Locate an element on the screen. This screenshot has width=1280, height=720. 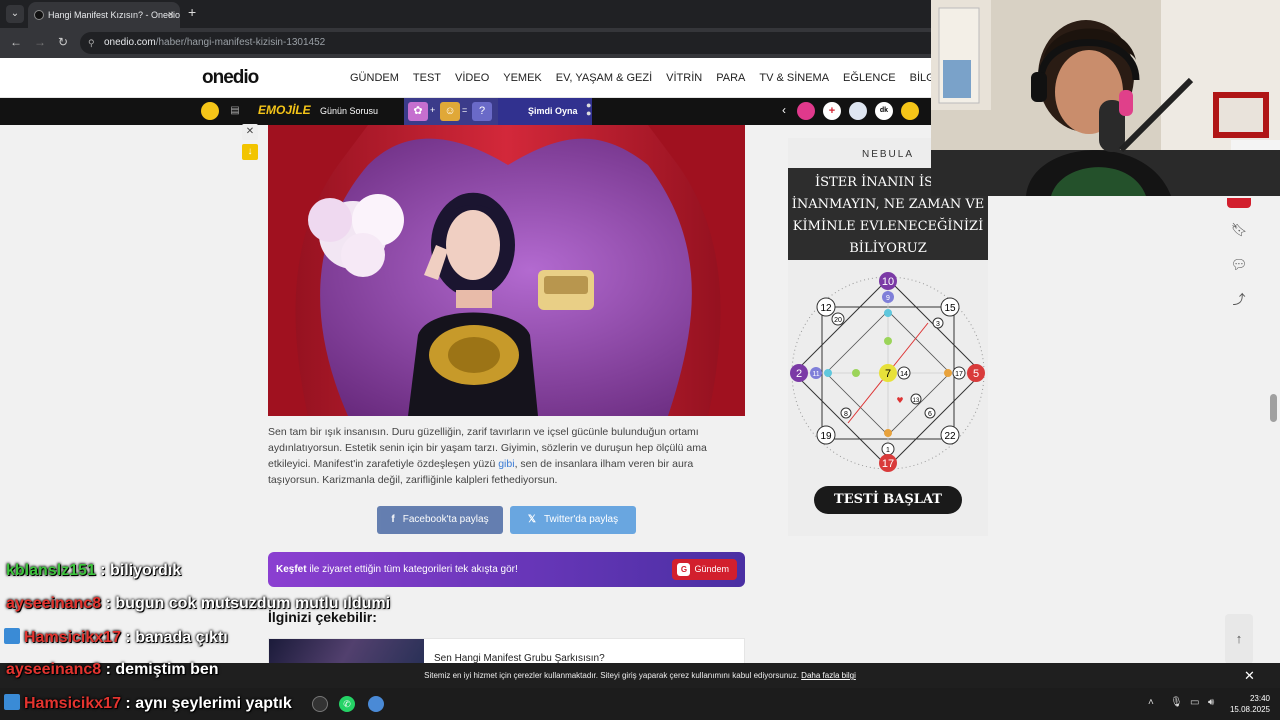
browser-tab: Hangi Manifest Kızısın? - Onedio × is located at coordinates (104, 15).